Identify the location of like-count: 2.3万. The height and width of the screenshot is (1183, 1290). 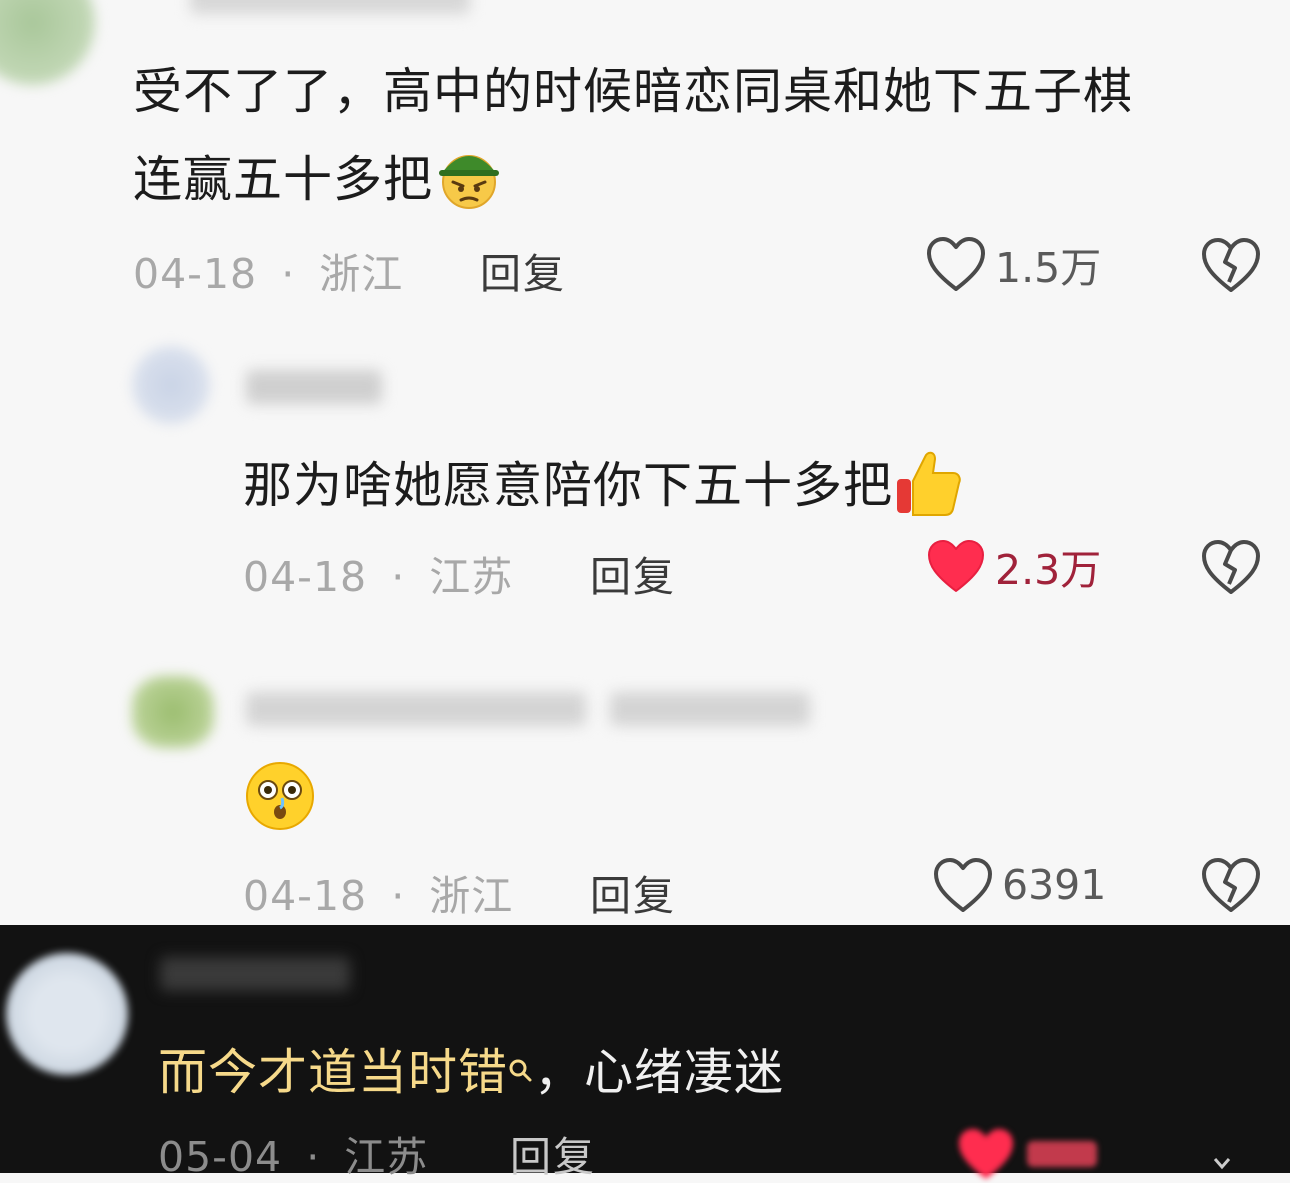
(1048, 570).